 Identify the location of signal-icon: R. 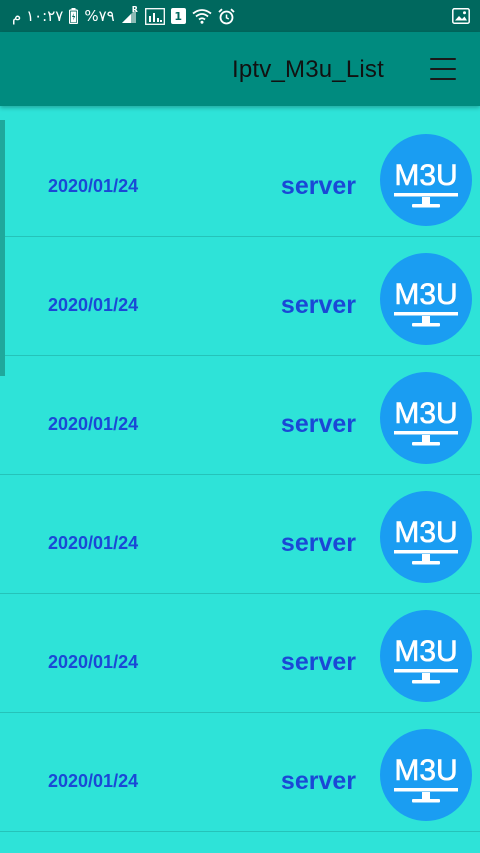
(130, 14).